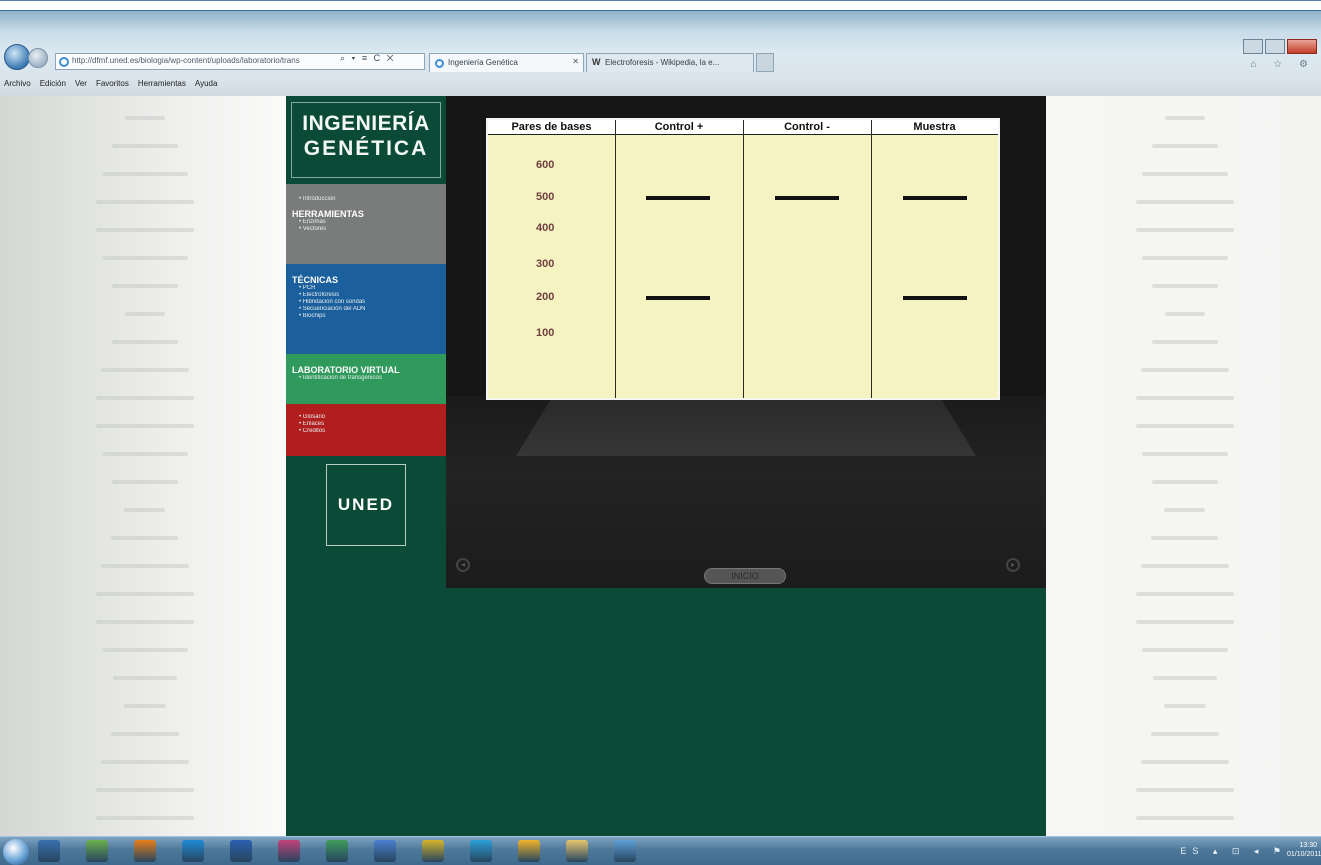  What do you see at coordinates (38, 58) in the screenshot?
I see `forward-button` at bounding box center [38, 58].